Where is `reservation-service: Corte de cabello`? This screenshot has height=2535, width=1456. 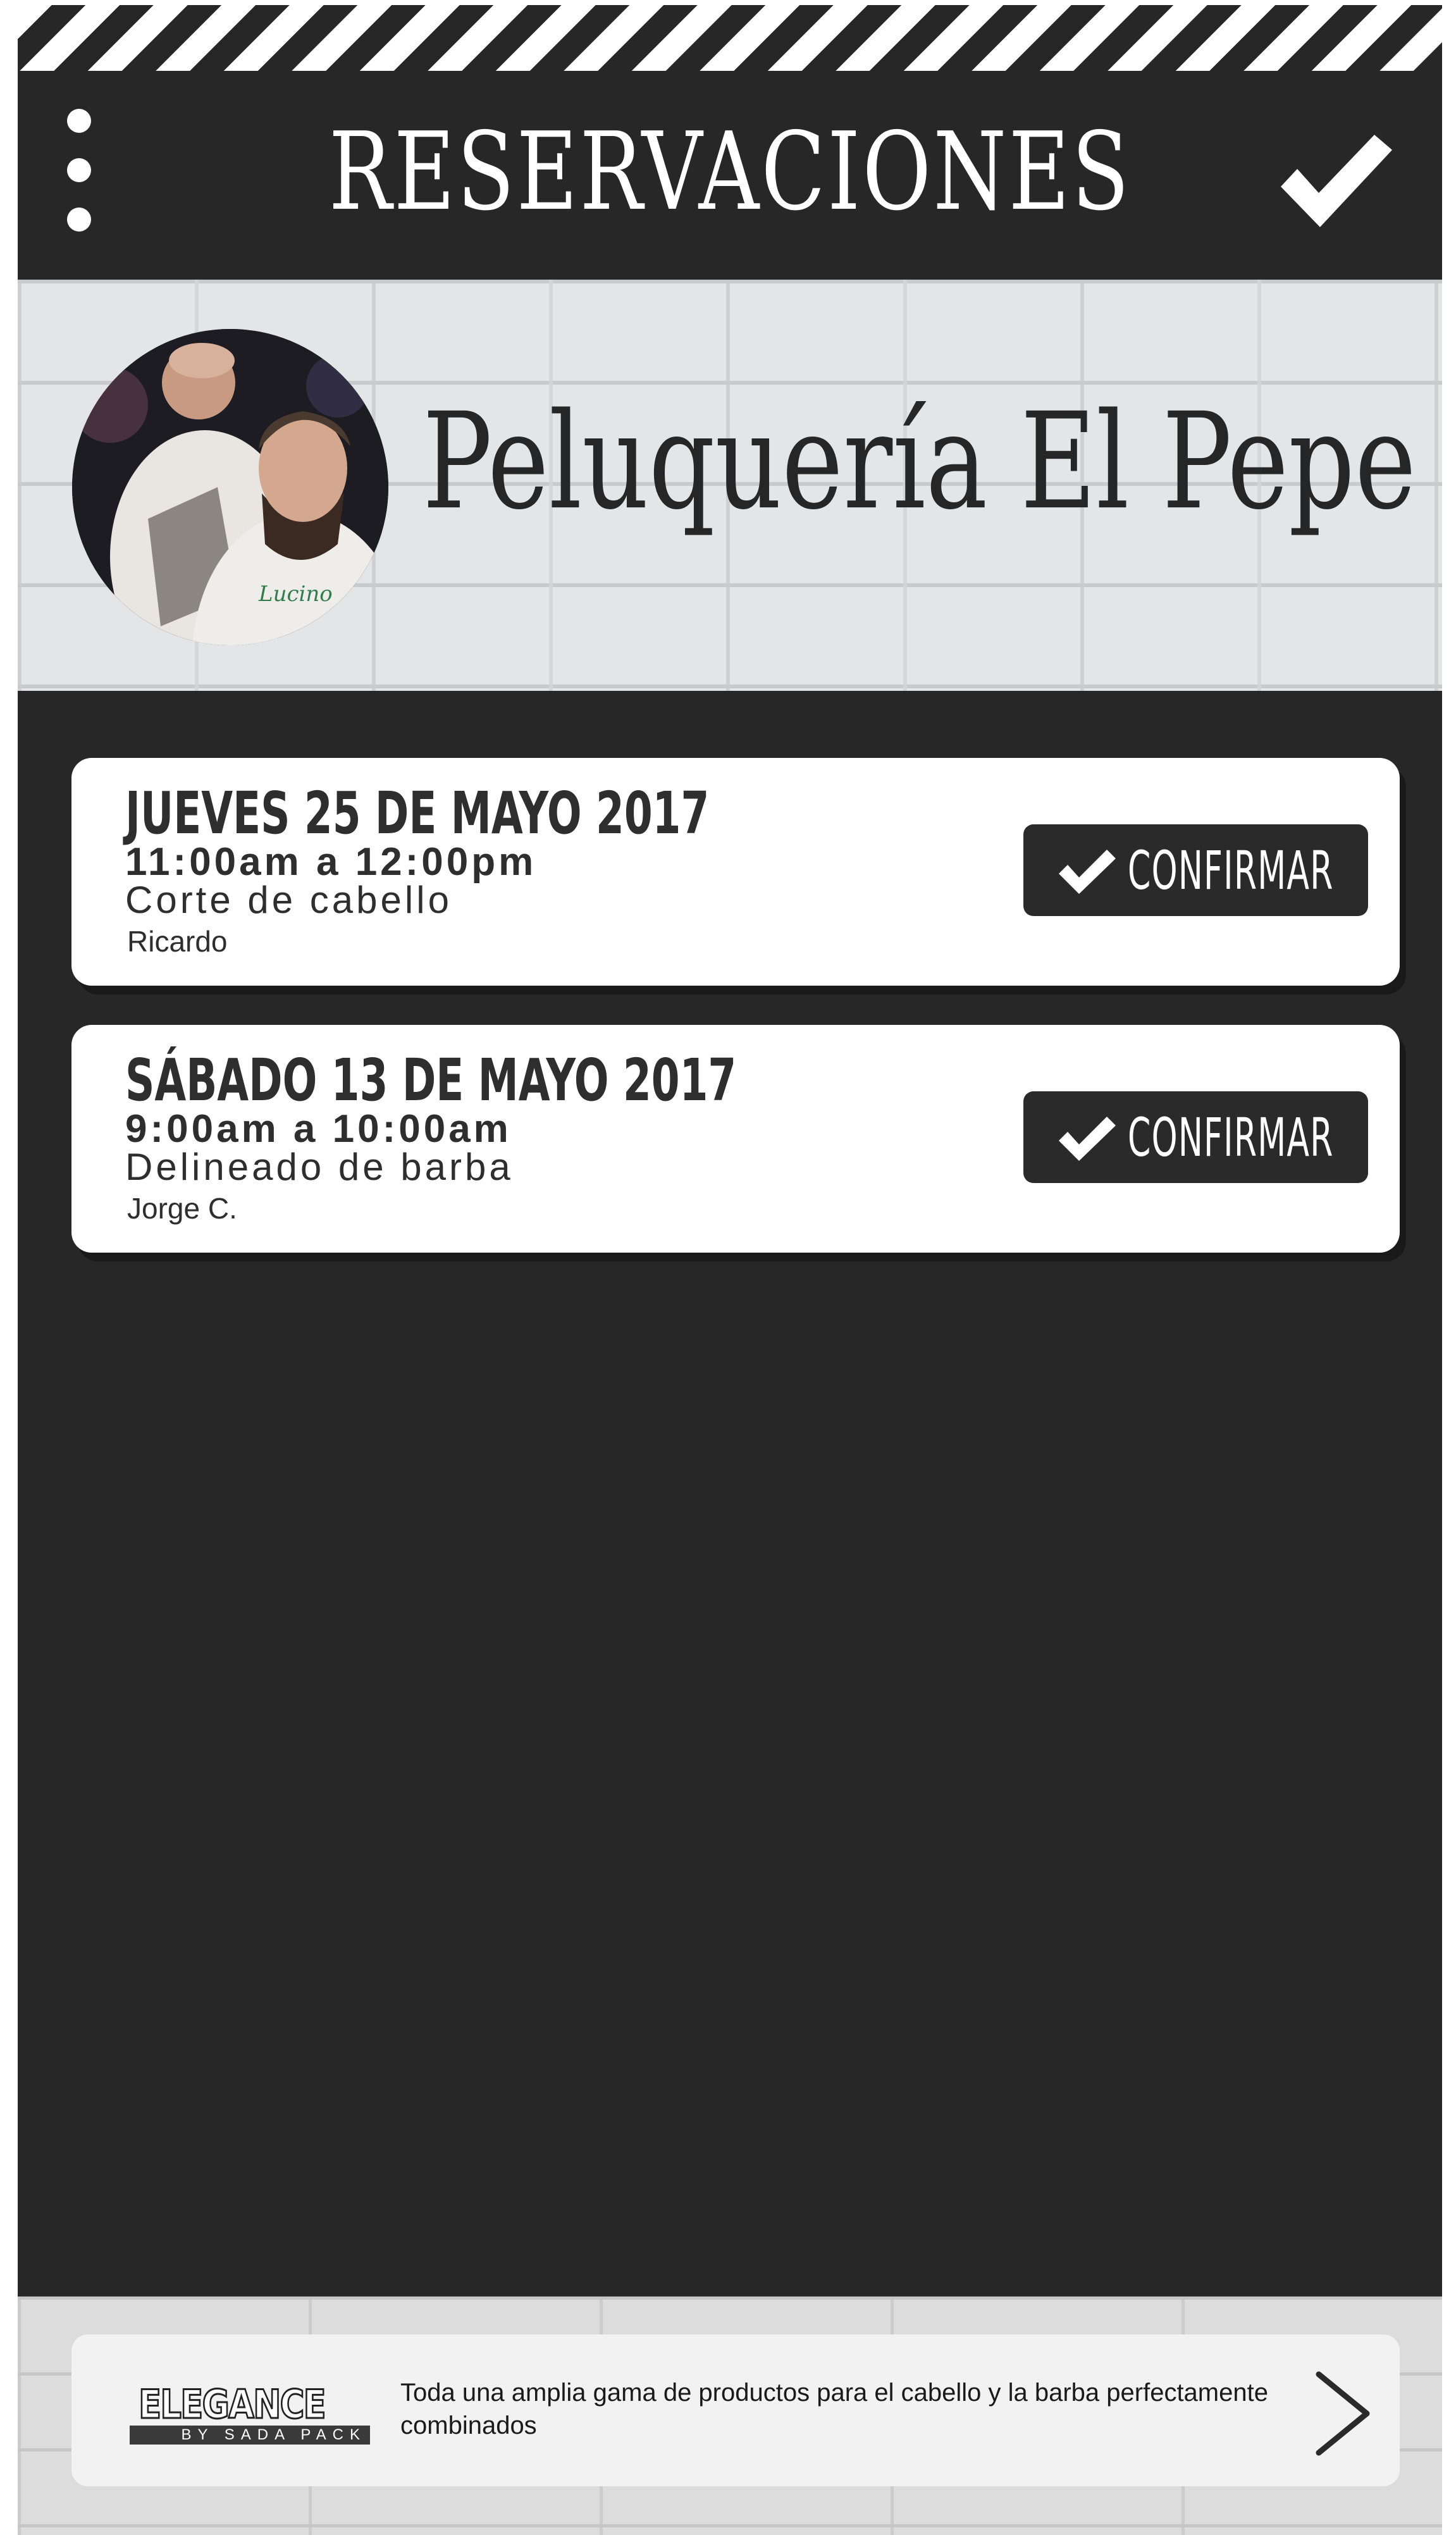
reservation-service: Corte de cabello is located at coordinates (288, 900).